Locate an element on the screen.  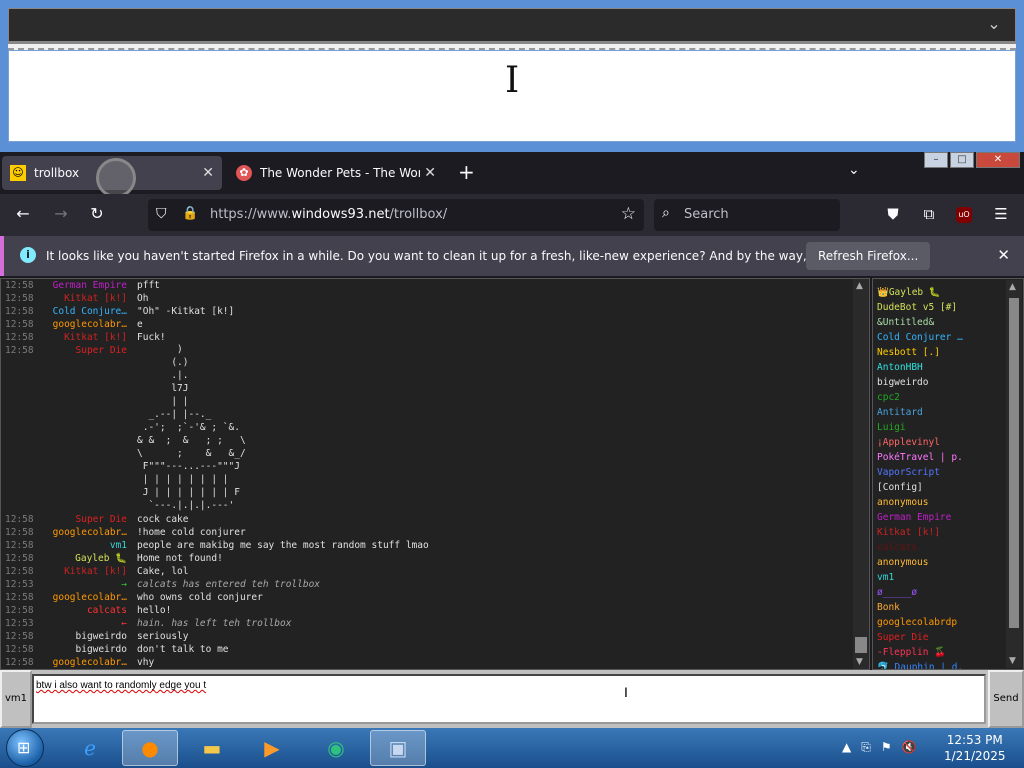
user-list-item: -Flepplin 🍒 is located at coordinates (920, 652).